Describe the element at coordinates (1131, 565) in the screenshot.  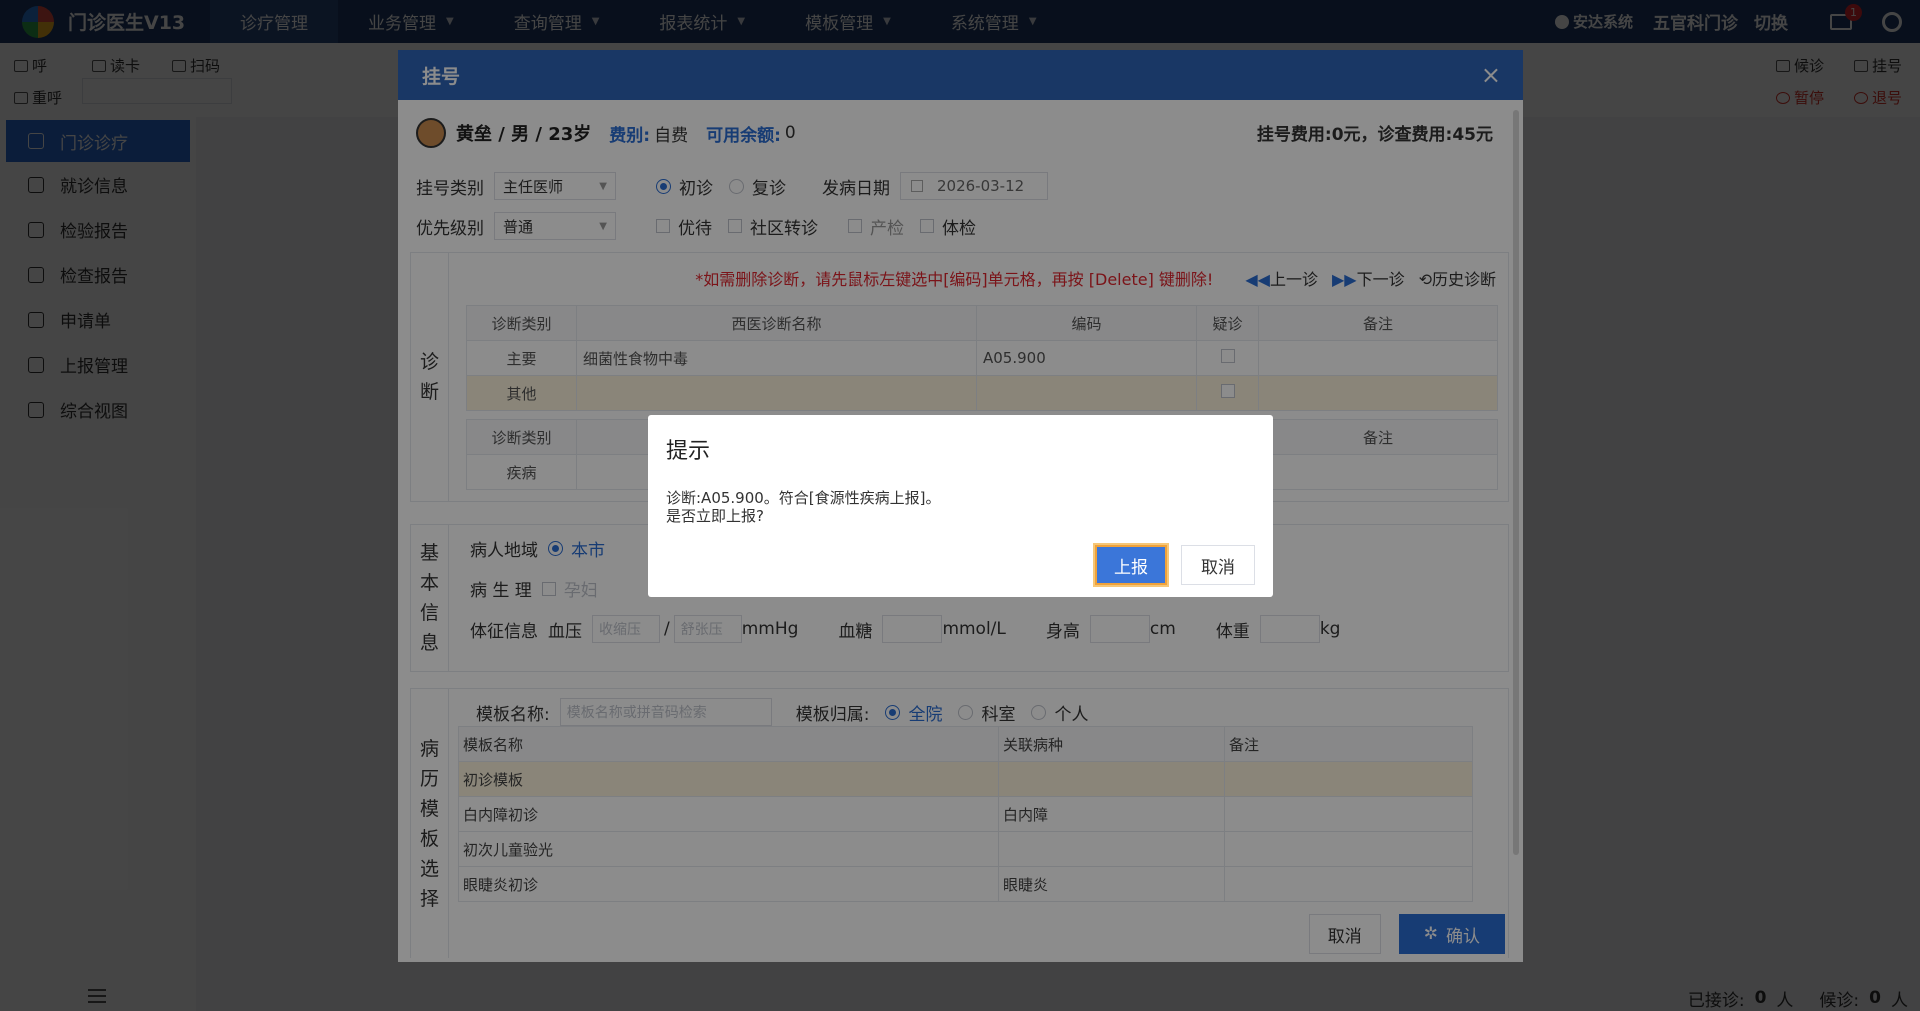
I see `report-button: 上报` at that location.